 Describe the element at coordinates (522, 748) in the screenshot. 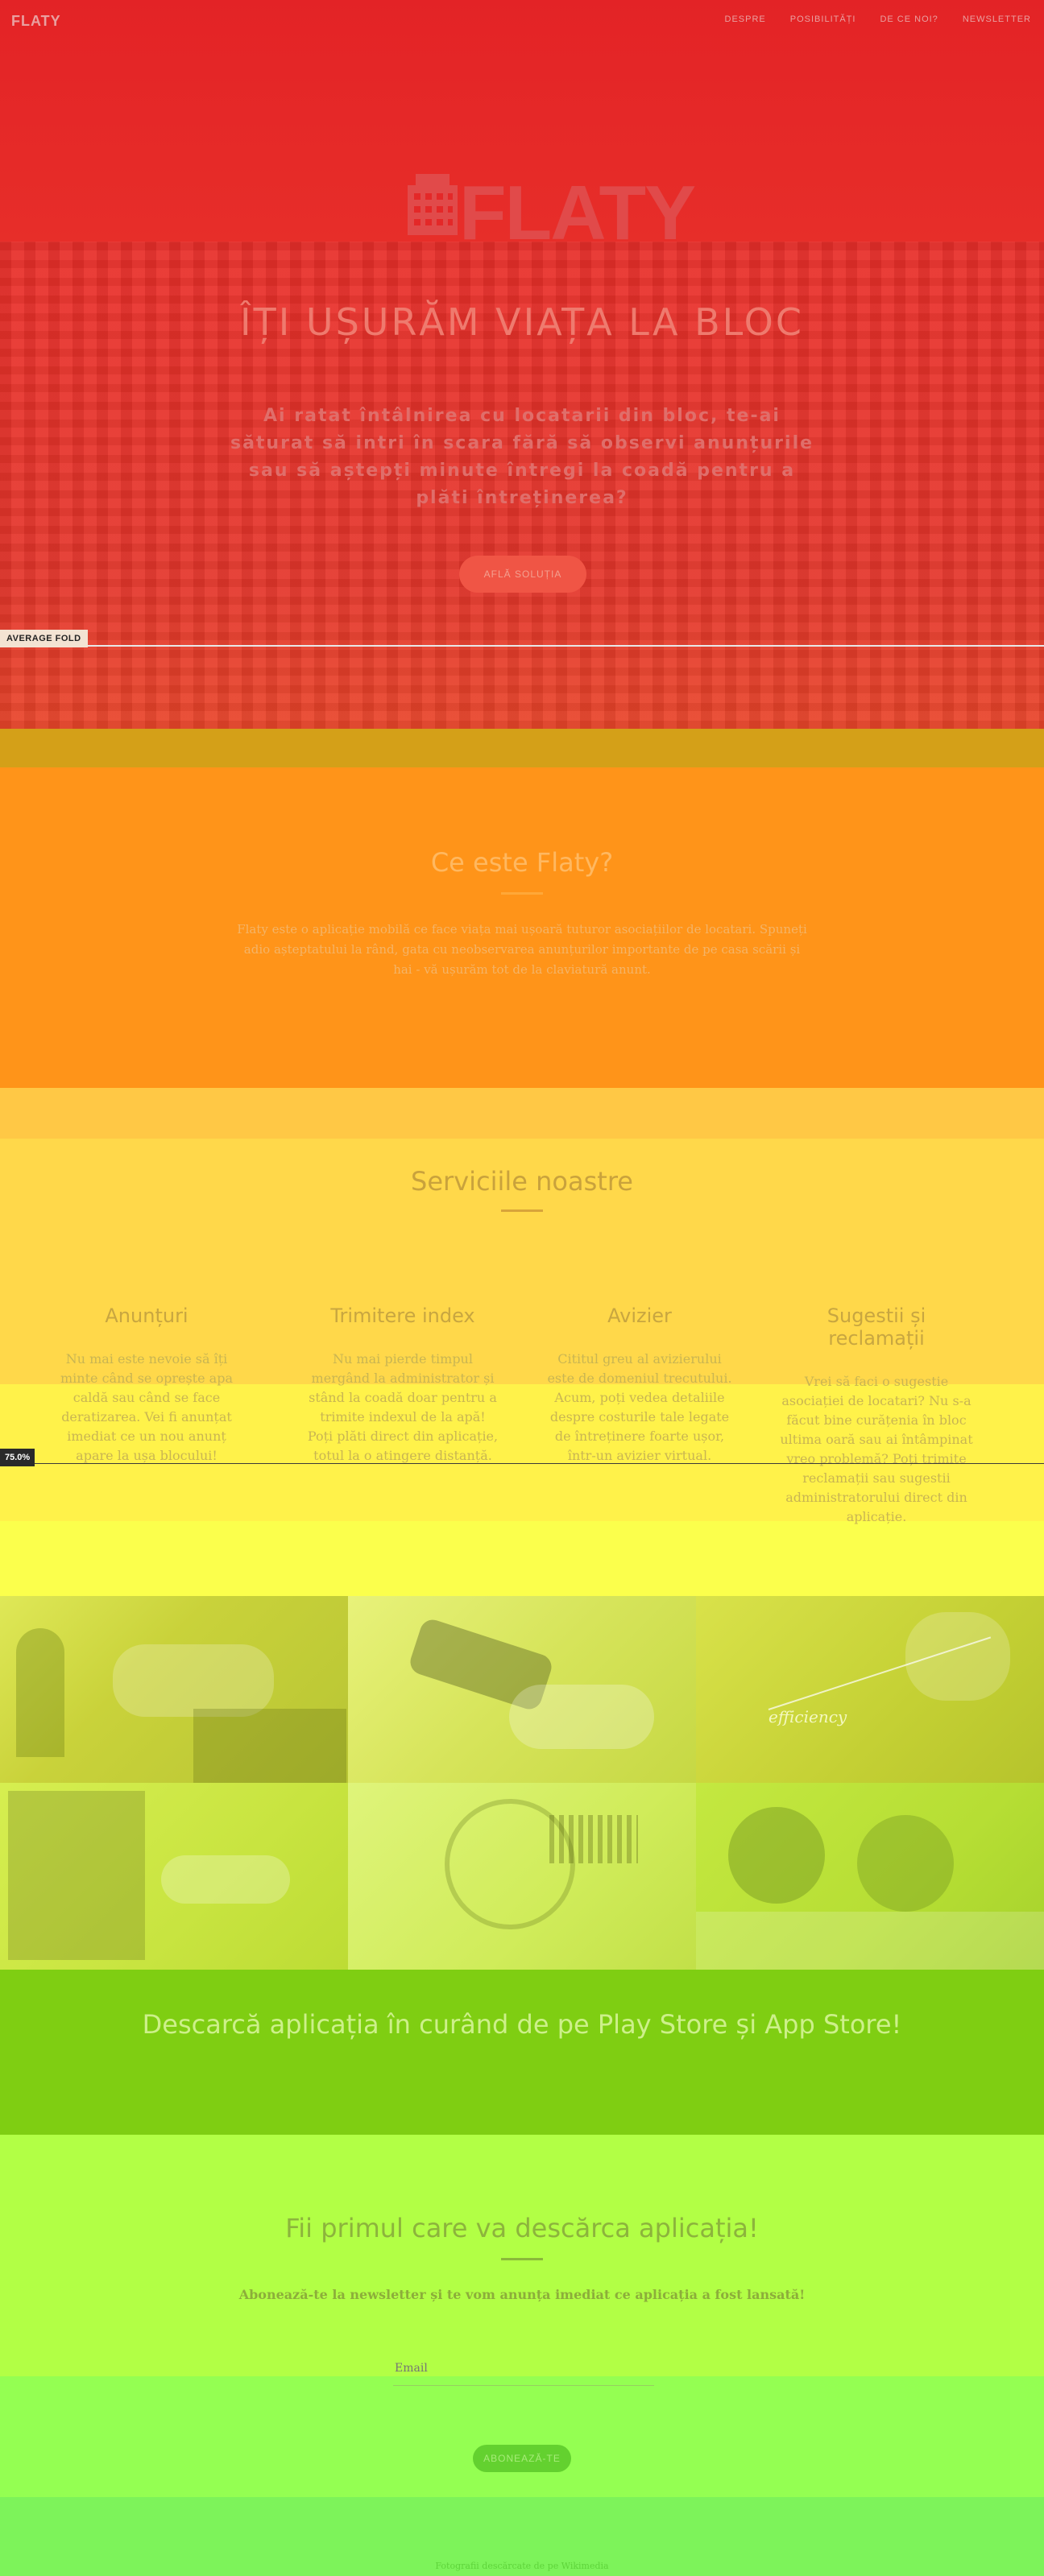

I see `heat-band-transition` at that location.